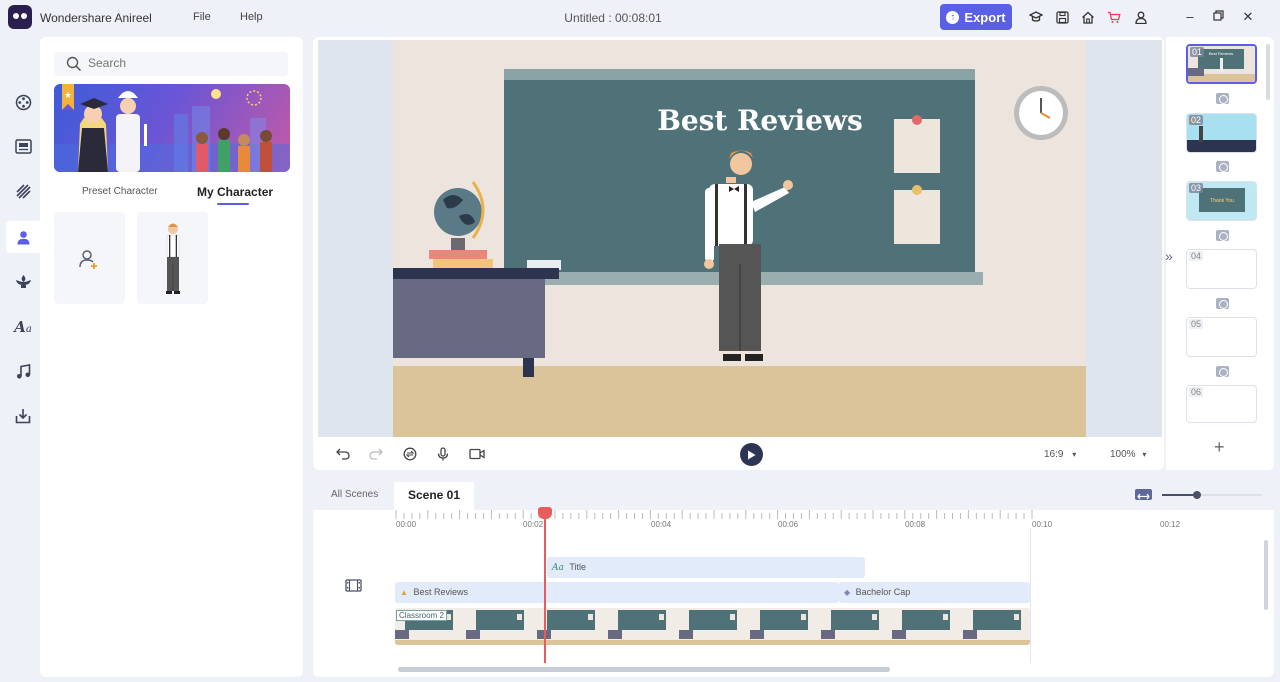 The image size is (1280, 682). What do you see at coordinates (235, 192) in the screenshot?
I see `tab-my-character: My Character` at bounding box center [235, 192].